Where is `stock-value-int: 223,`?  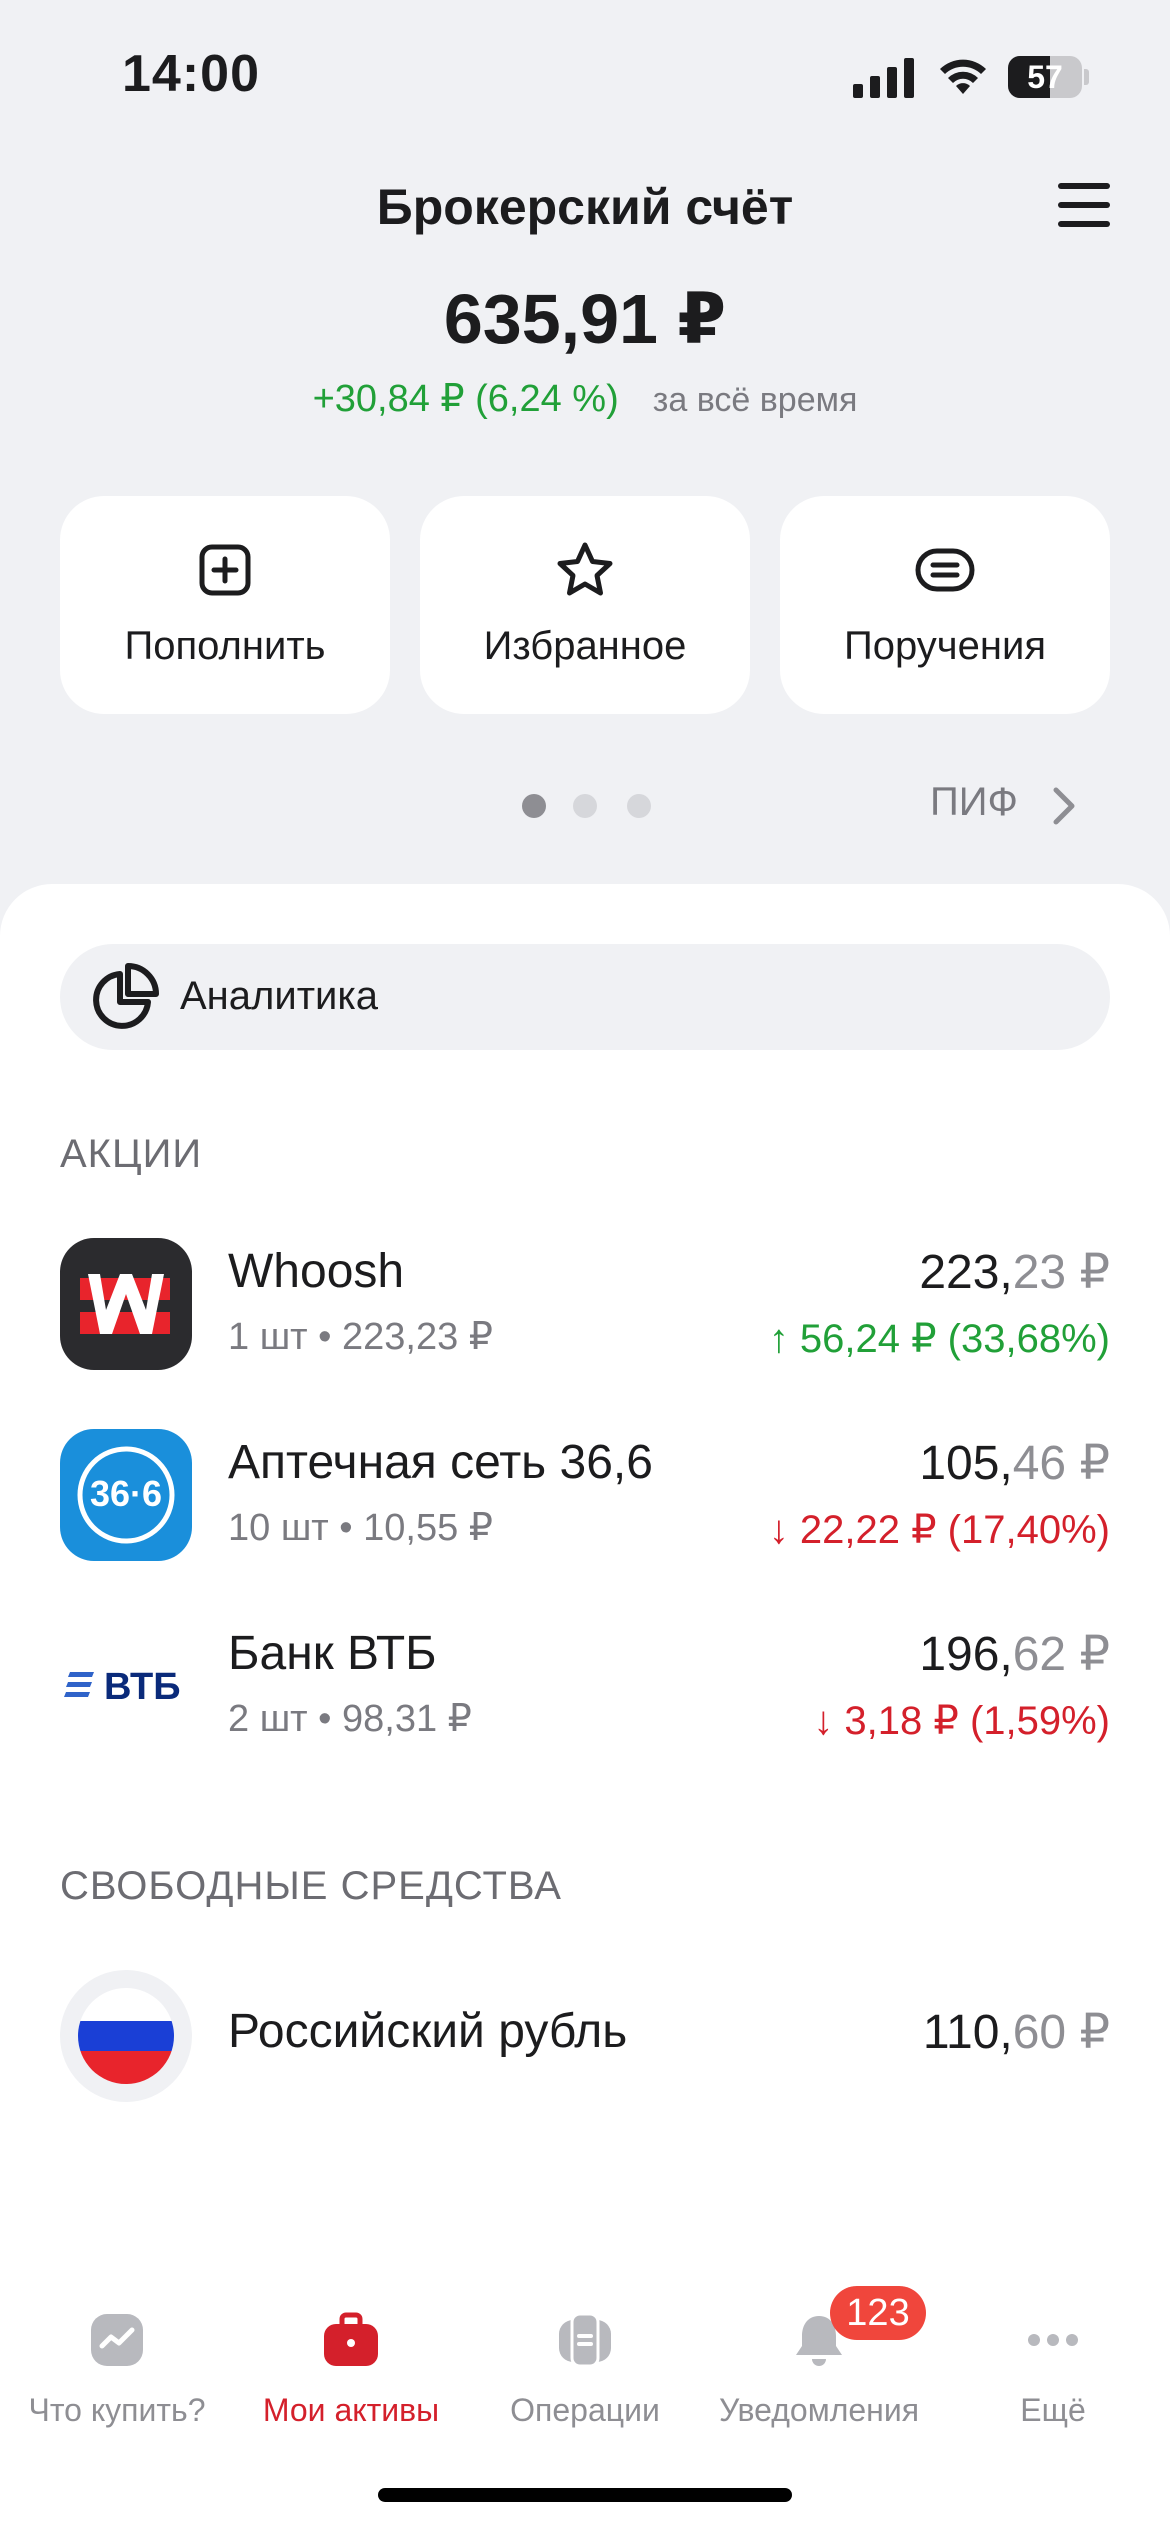 stock-value-int: 223, is located at coordinates (966, 1272).